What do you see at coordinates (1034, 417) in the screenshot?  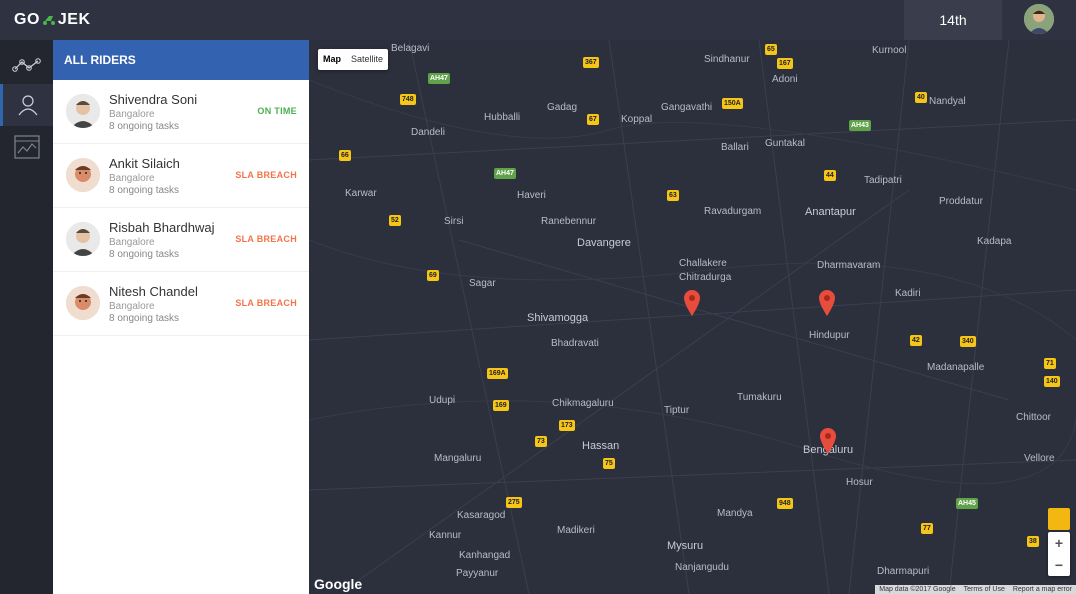 I see `city-label: Chittoor` at bounding box center [1034, 417].